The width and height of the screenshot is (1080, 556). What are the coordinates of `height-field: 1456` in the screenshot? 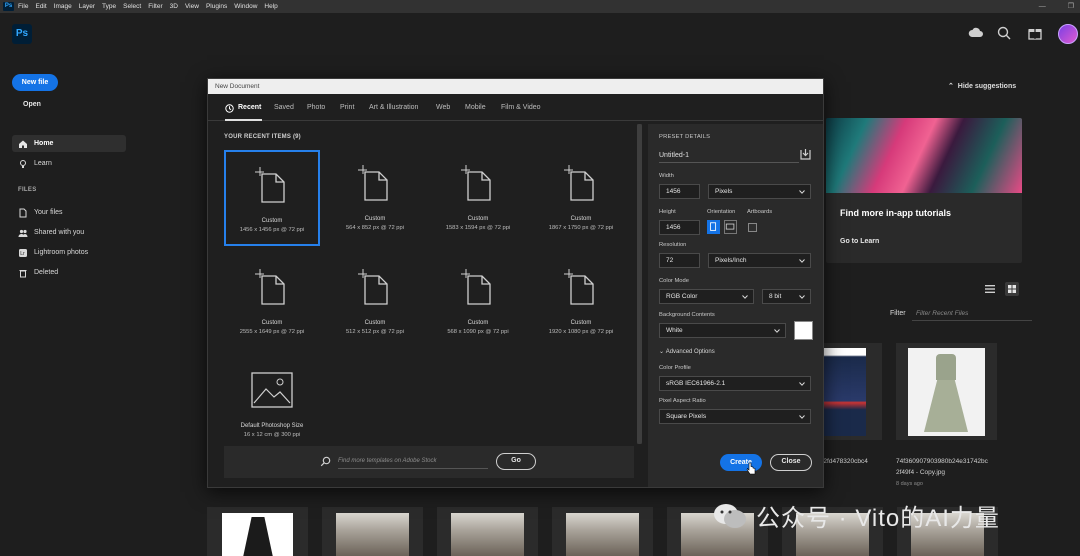 It's located at (679, 227).